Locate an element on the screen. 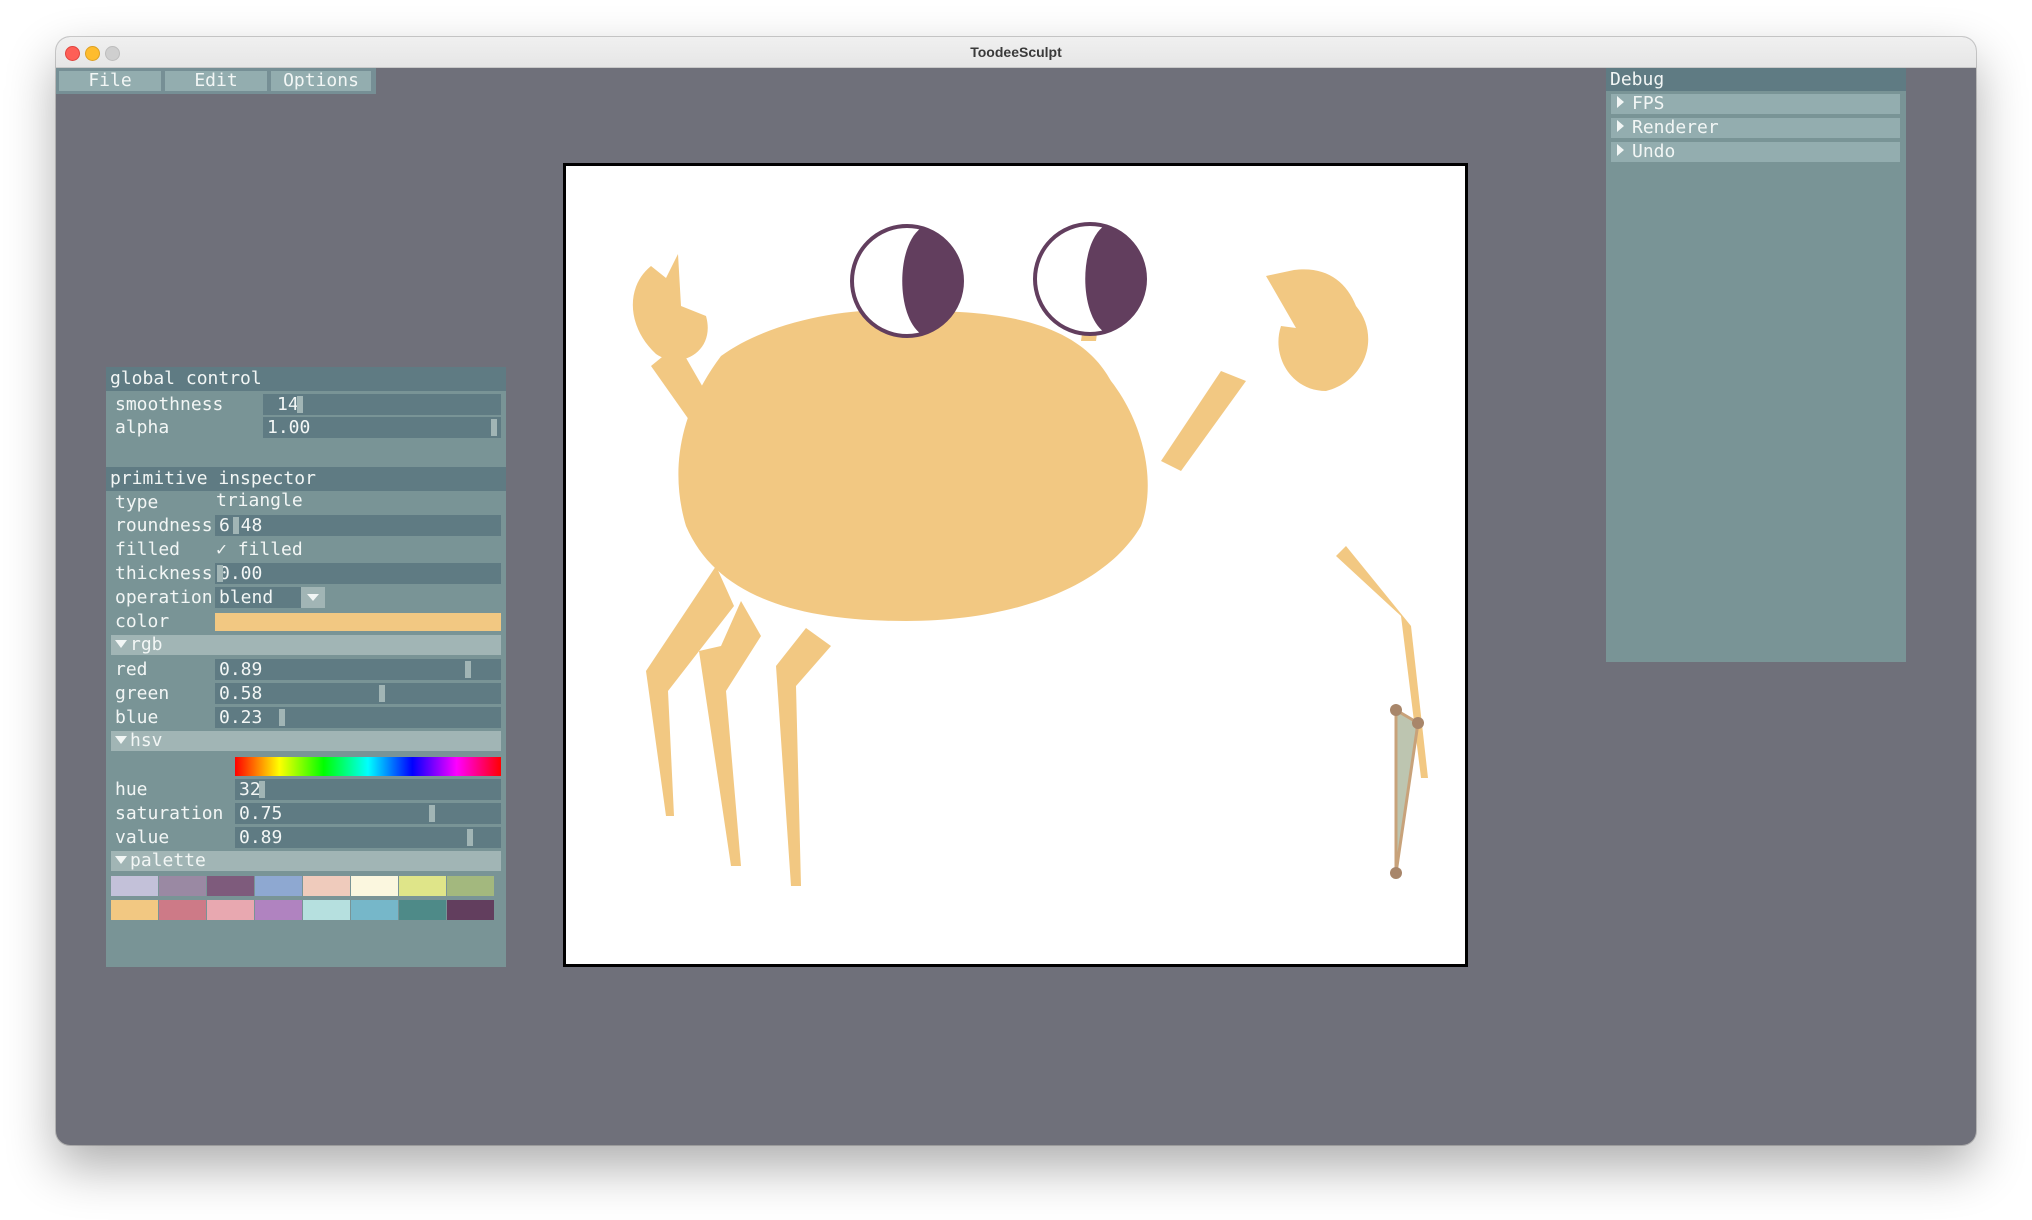  debug-panel: Debug FPS Renderer Undo is located at coordinates (1756, 365).